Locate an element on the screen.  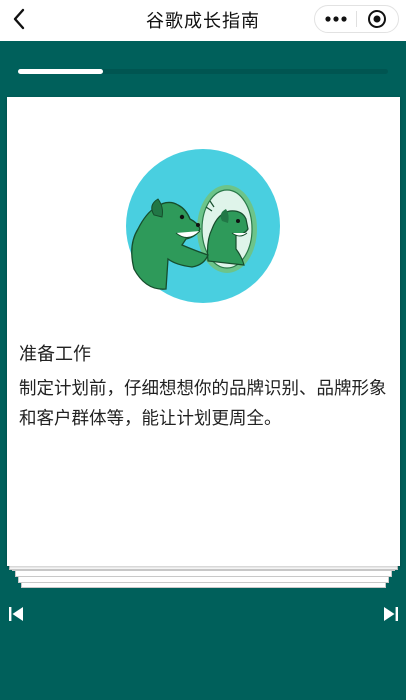
mini-program-capsule is located at coordinates (356, 19).